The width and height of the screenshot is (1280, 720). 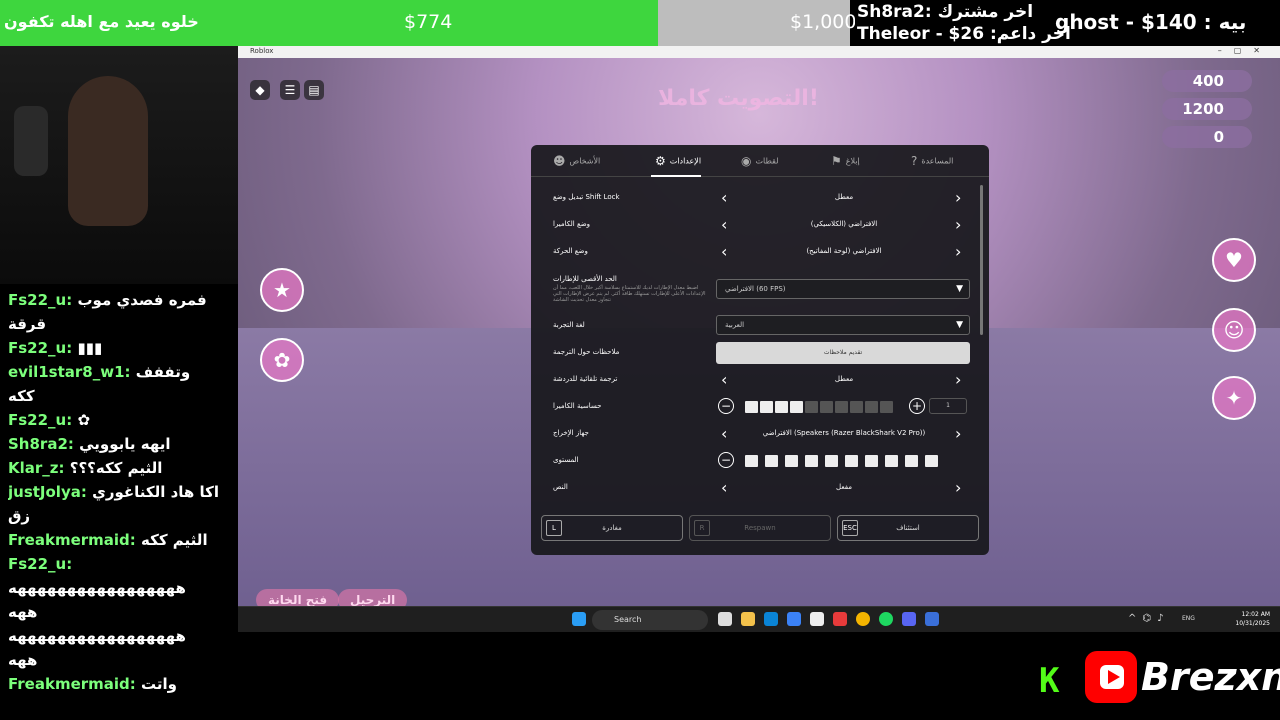 What do you see at coordinates (314, 90) in the screenshot?
I see `chat-icon: ▤` at bounding box center [314, 90].